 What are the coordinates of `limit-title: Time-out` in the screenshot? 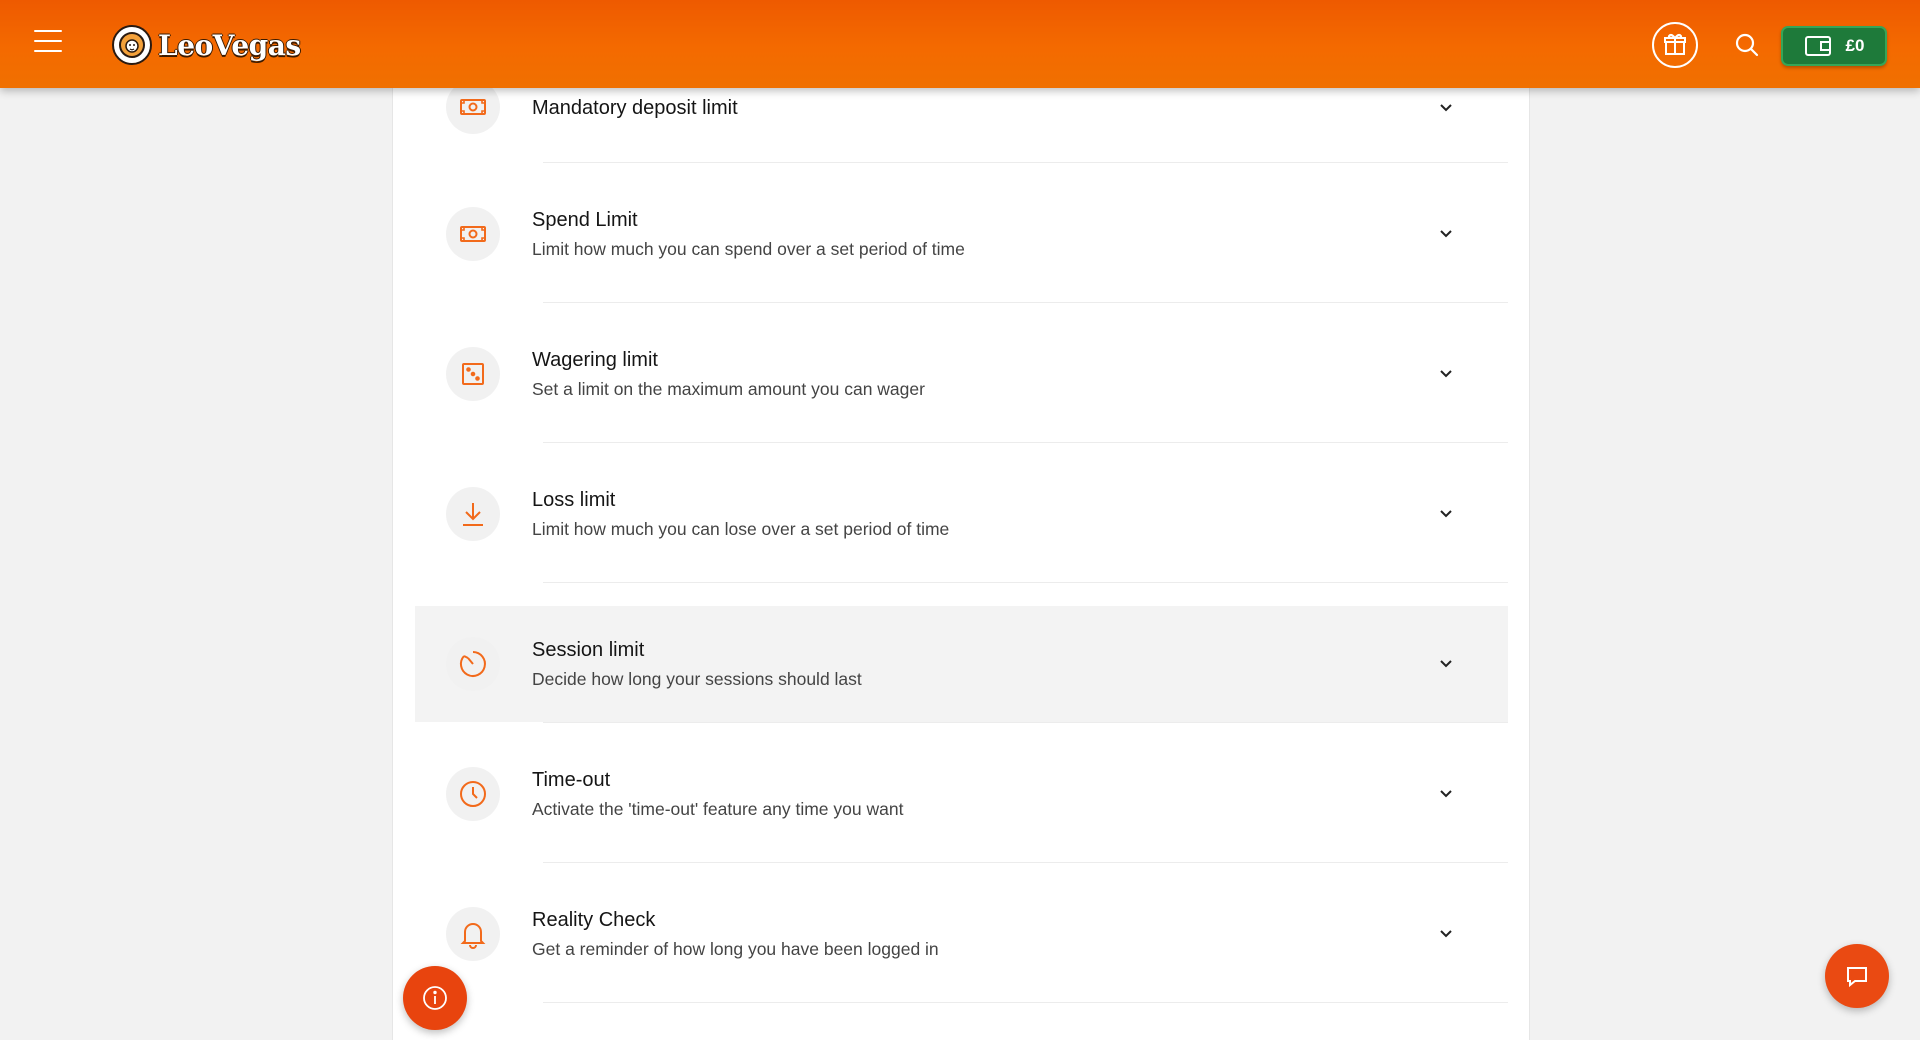 It's located at (571, 780).